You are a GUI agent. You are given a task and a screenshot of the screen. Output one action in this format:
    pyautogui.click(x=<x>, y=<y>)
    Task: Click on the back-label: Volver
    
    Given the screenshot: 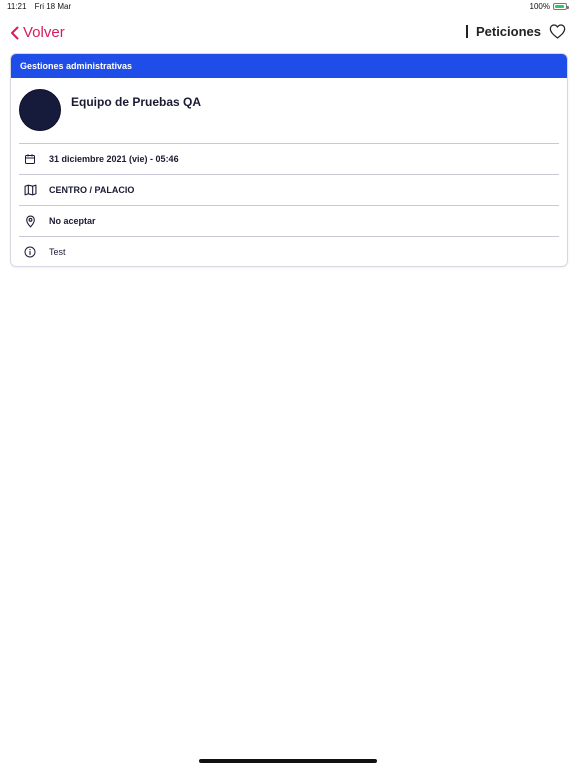 What is the action you would take?
    pyautogui.click(x=44, y=32)
    